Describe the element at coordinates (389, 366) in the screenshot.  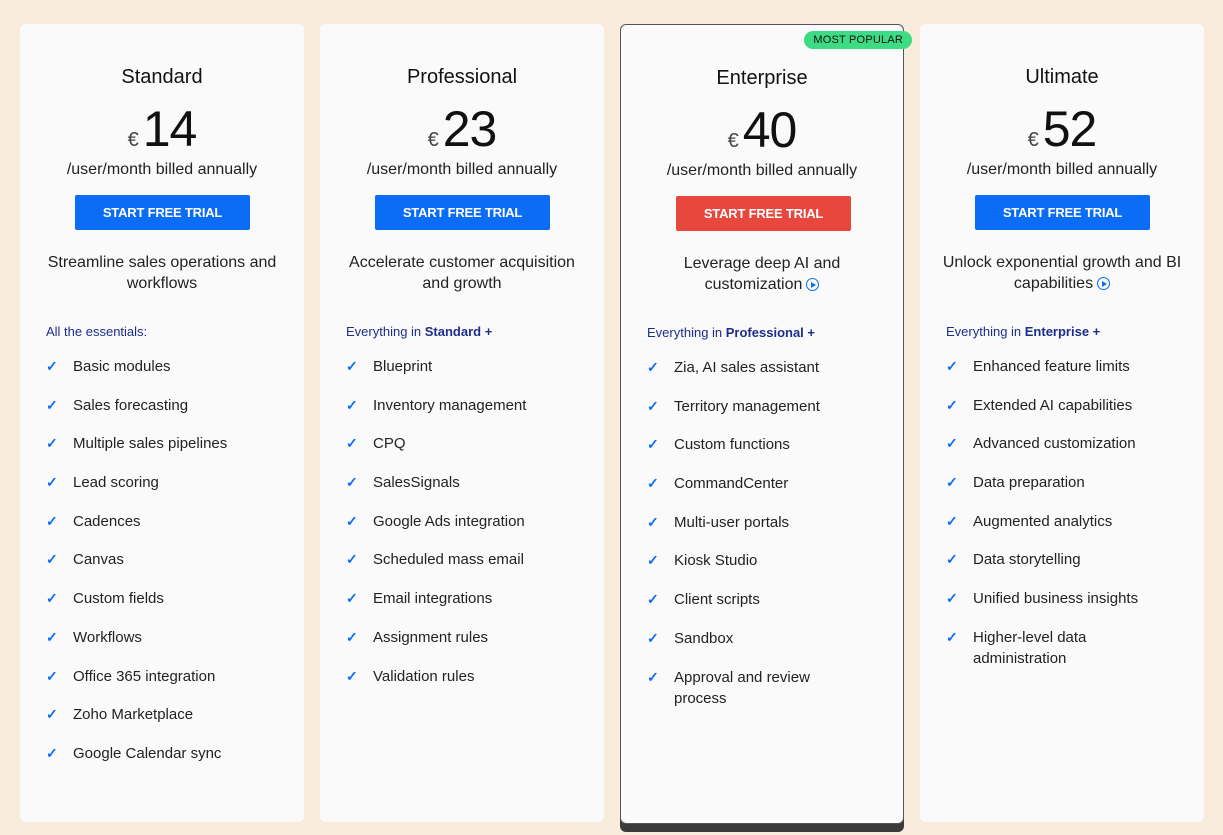
I see `feature-item: ✓ Blueprint` at that location.